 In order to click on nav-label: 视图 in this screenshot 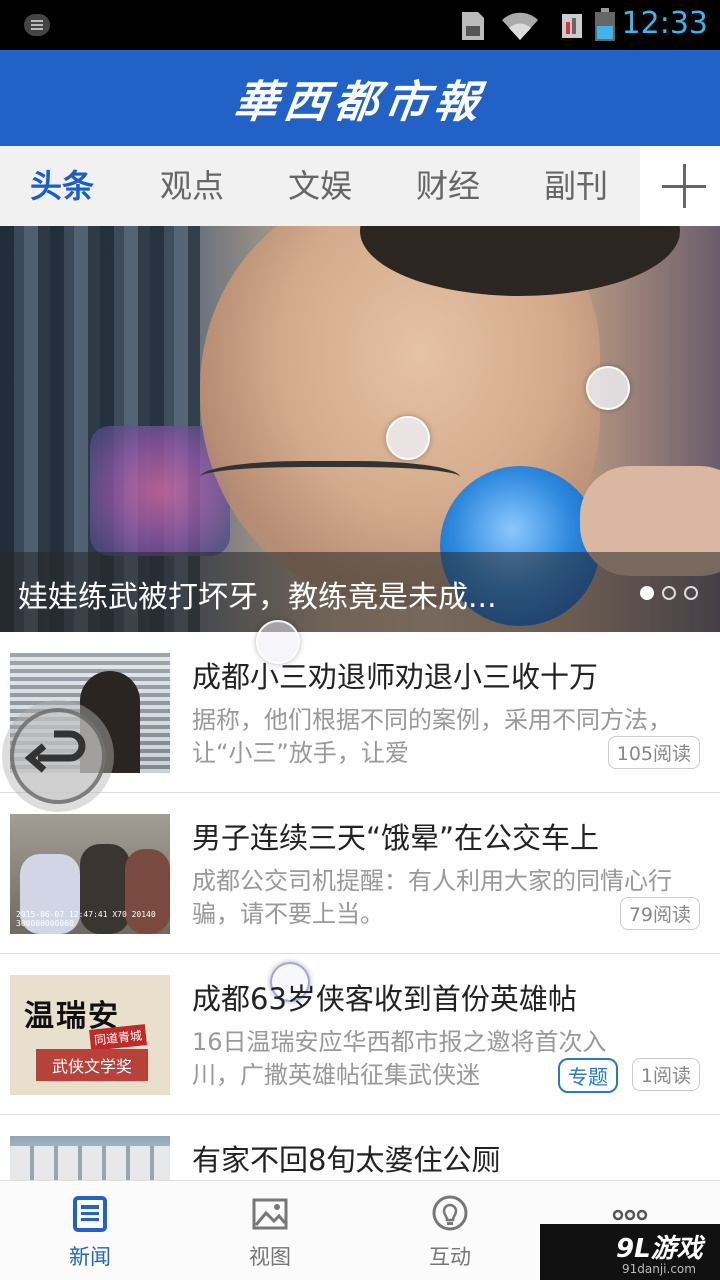, I will do `click(270, 1257)`.